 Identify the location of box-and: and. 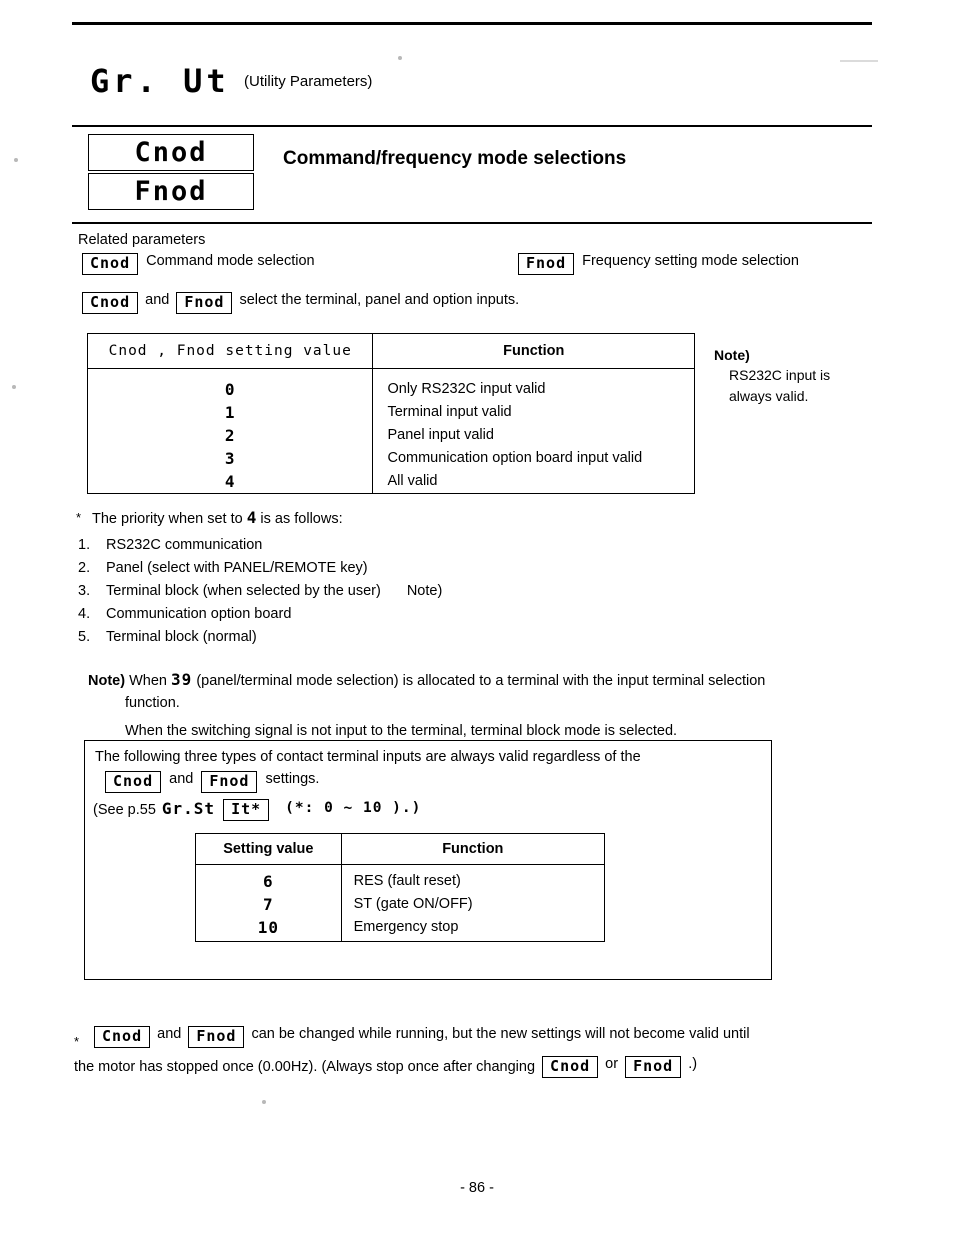
(181, 779).